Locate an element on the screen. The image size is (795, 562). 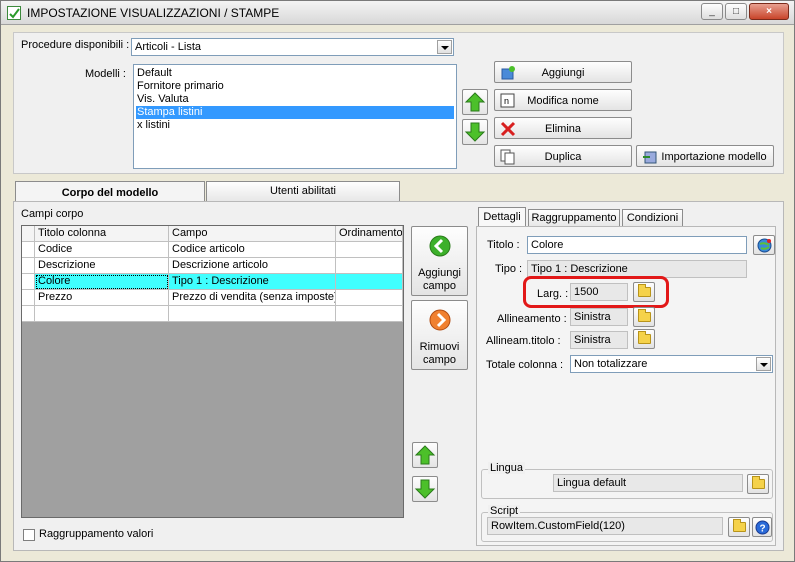
duplica-button: Duplica is located at coordinates (563, 156).